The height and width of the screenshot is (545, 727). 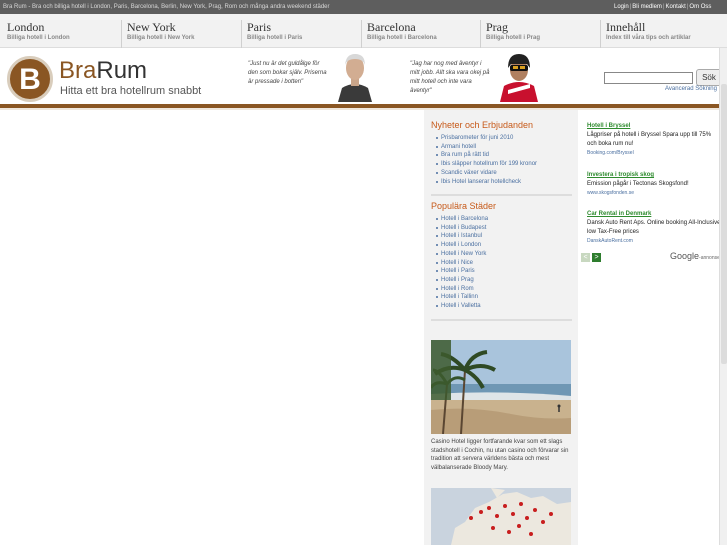 What do you see at coordinates (486, 155) in the screenshot?
I see `list-item: Bra rum på rätt tid` at bounding box center [486, 155].